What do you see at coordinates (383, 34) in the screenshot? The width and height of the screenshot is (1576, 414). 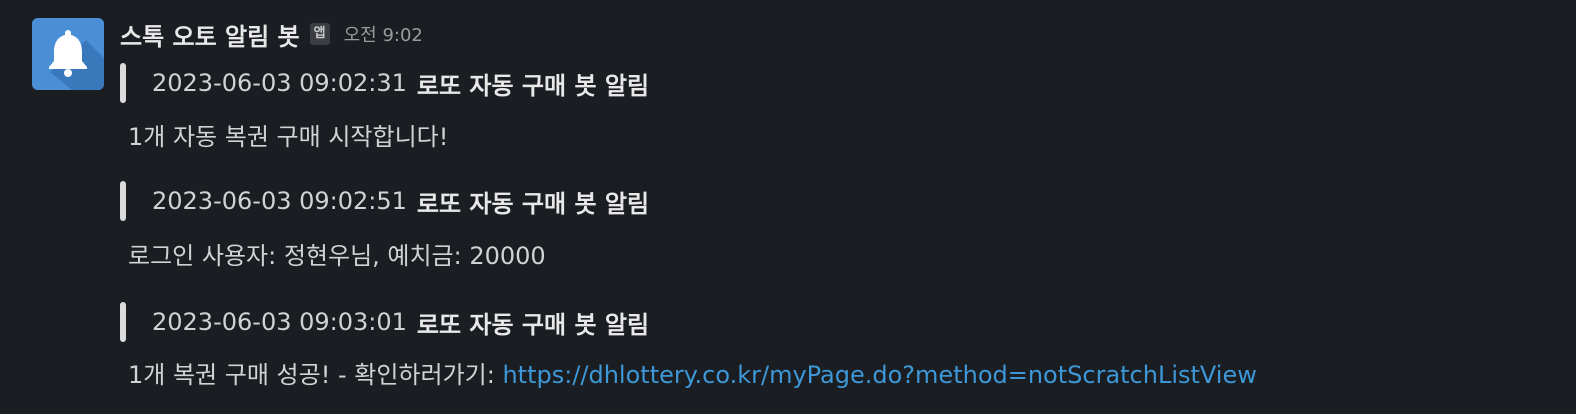 I see `message-timestamp: 오전 9:02` at bounding box center [383, 34].